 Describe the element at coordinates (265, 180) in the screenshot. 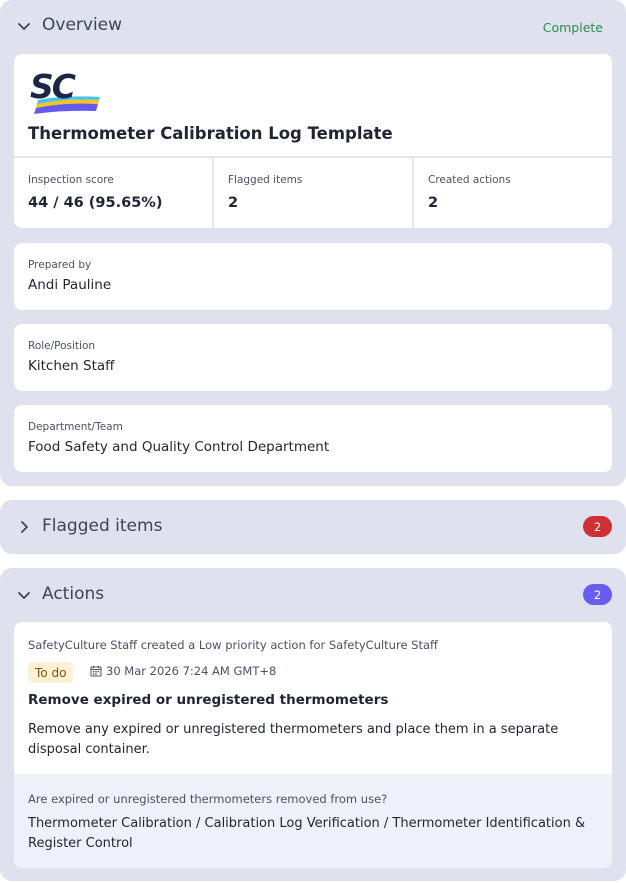

I see `stat-label: Flagged items` at that location.